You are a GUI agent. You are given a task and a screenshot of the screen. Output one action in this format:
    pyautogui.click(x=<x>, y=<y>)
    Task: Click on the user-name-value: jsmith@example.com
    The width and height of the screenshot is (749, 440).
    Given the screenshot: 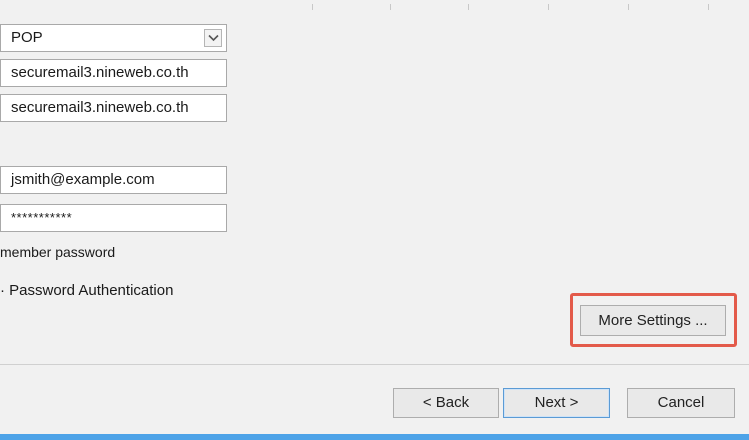 What is the action you would take?
    pyautogui.click(x=83, y=179)
    